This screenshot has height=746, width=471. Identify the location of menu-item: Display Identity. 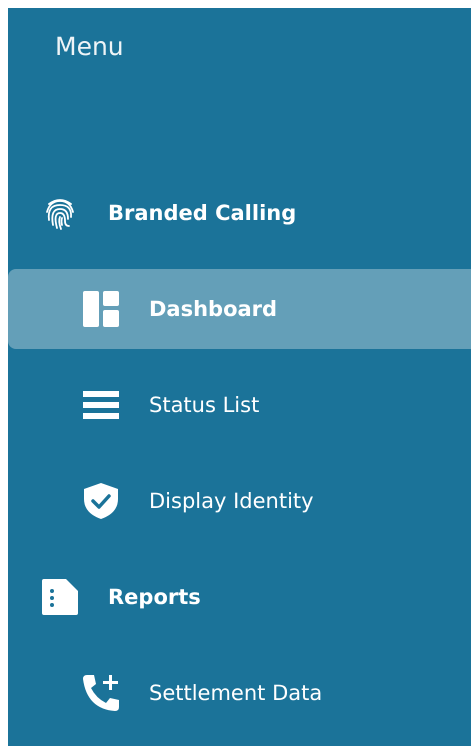
(239, 501).